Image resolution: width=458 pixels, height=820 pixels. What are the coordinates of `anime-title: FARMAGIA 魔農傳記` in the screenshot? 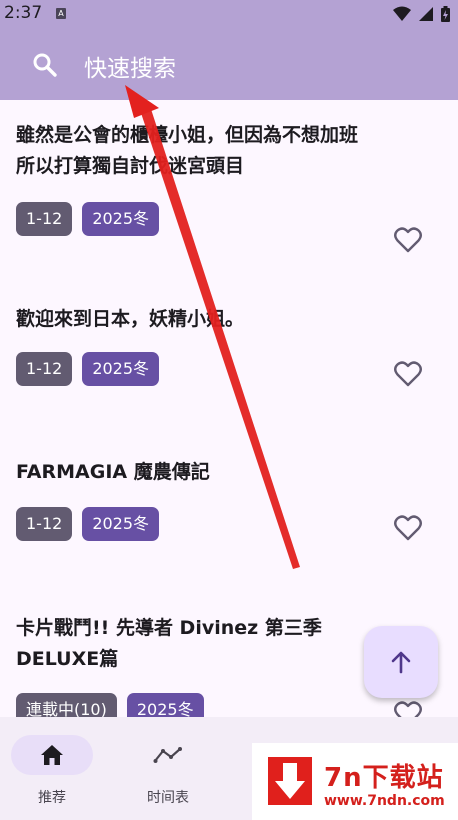 It's located at (226, 472).